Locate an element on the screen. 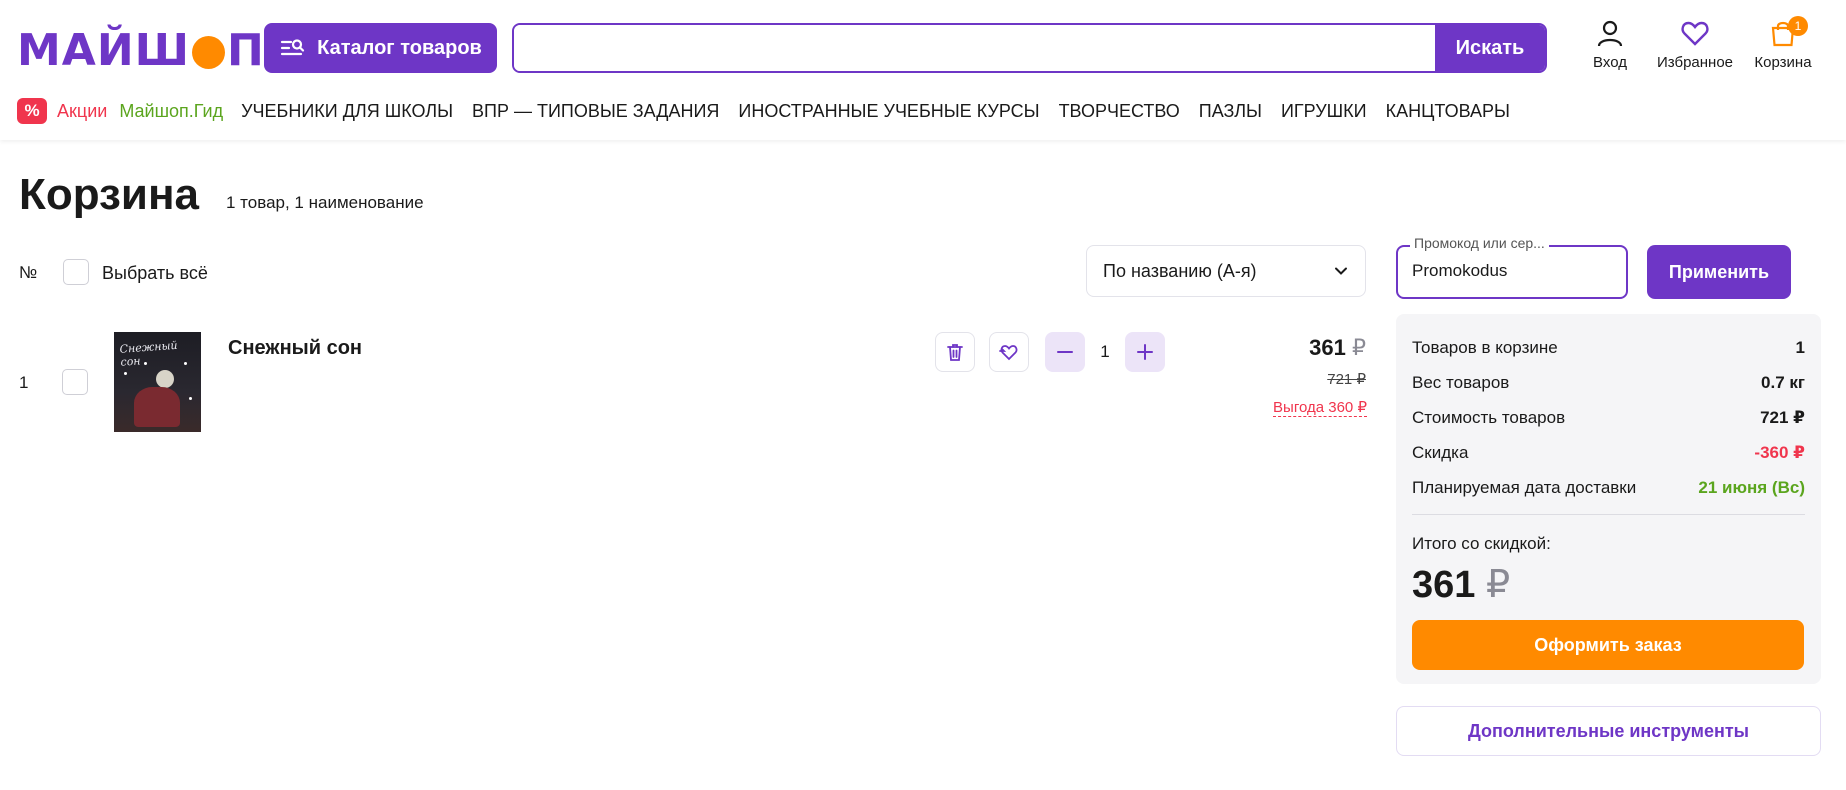 Image resolution: width=1846 pixels, height=790 pixels. login-link: Вход is located at coordinates (1610, 44).